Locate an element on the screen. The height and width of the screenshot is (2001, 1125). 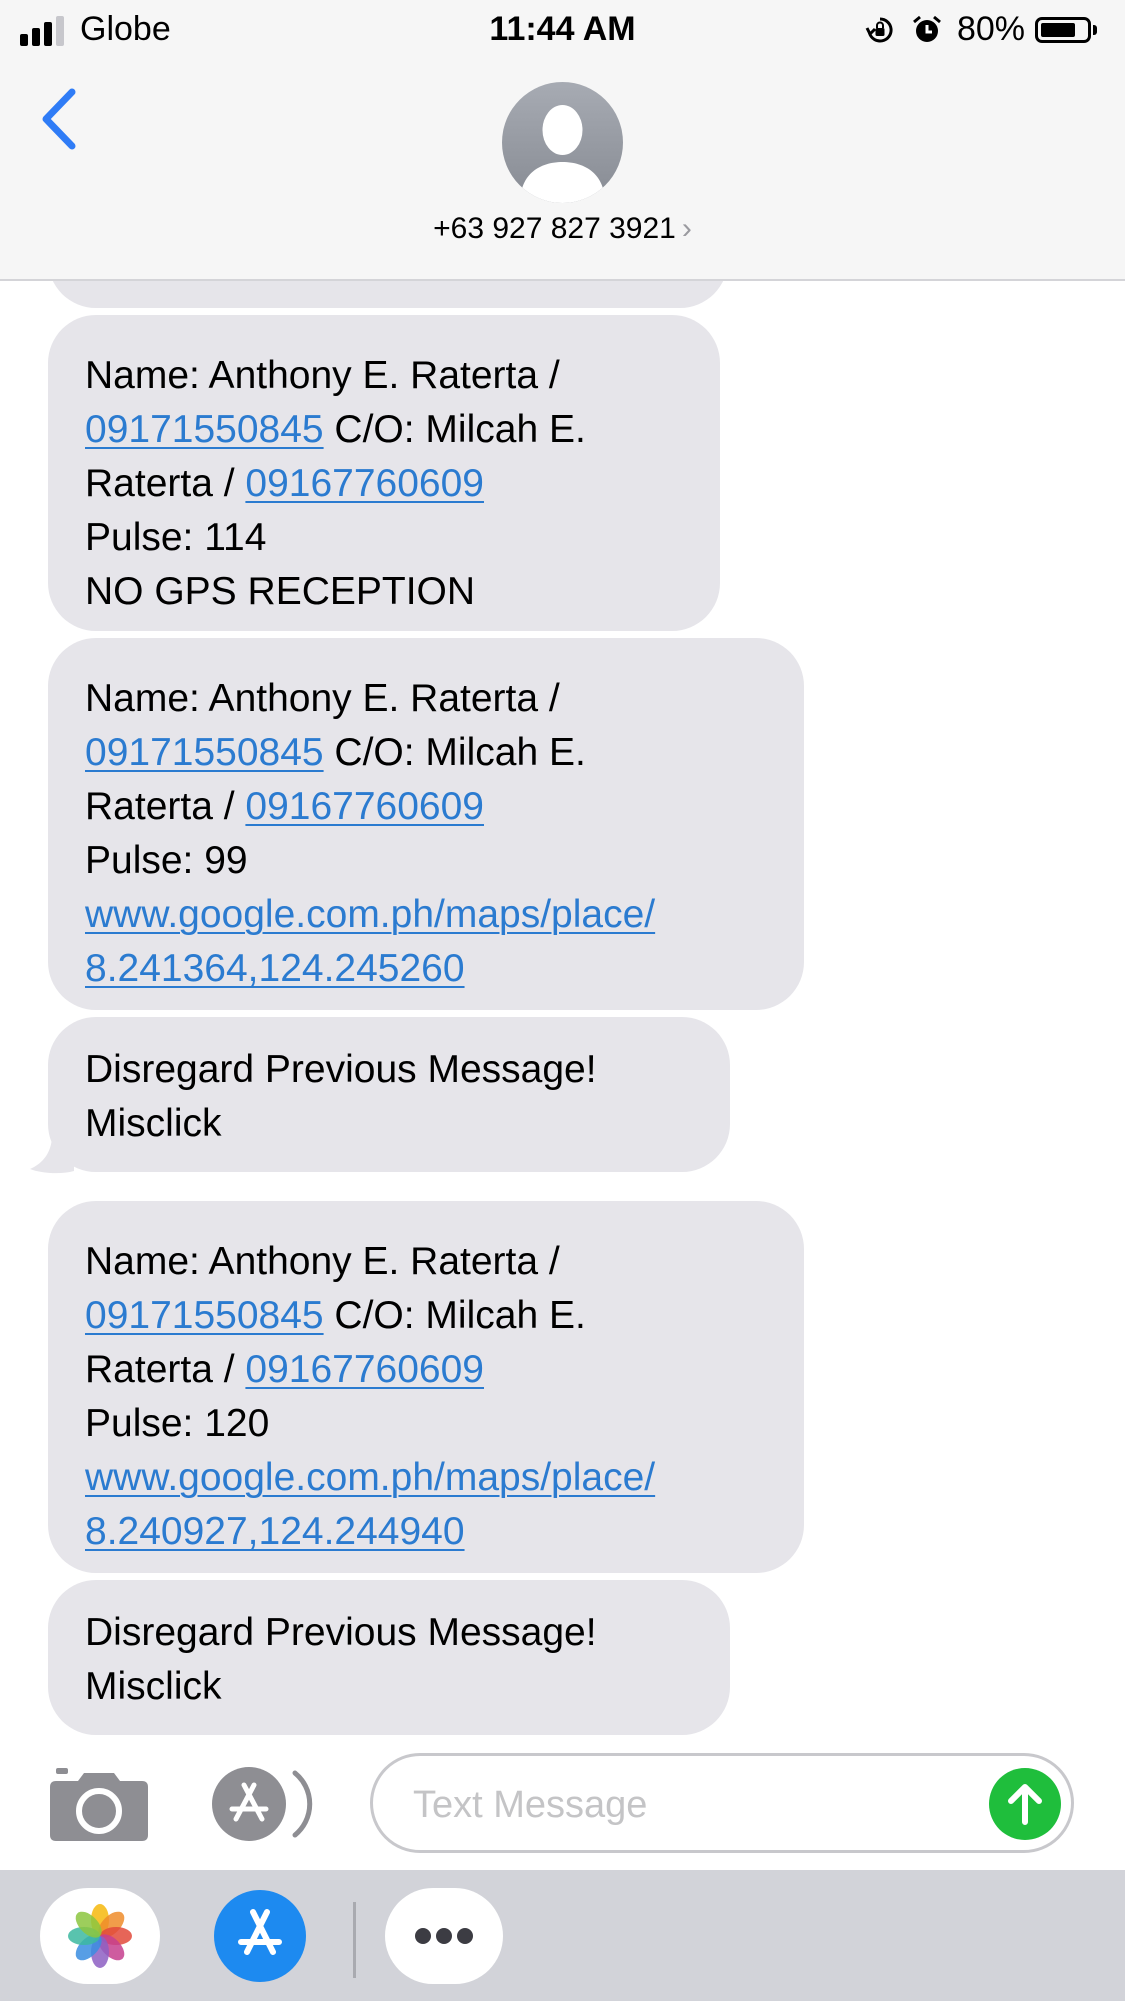
contact-avatar is located at coordinates (562, 142).